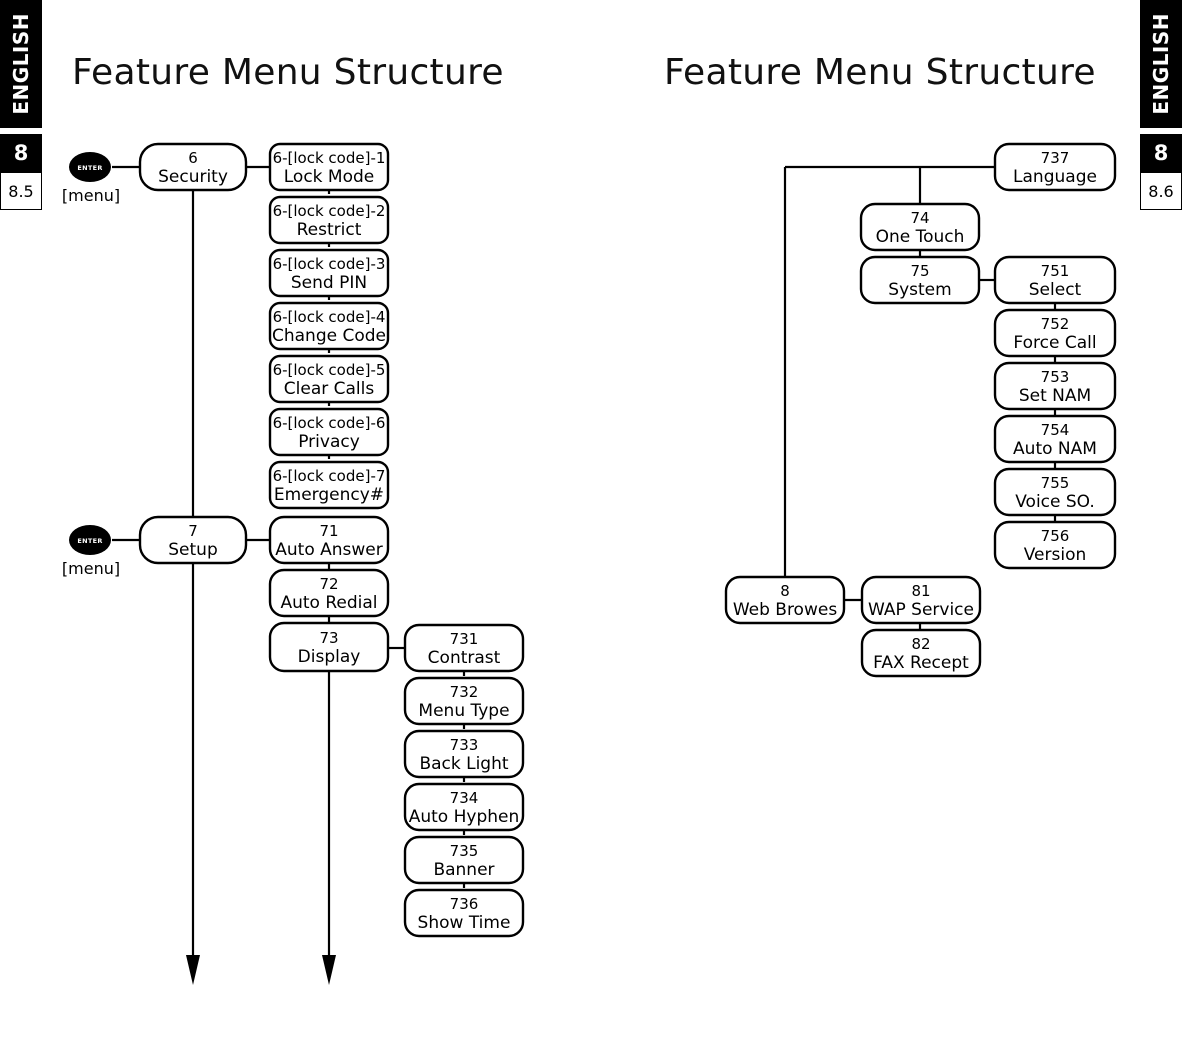 This screenshot has height=1046, width=1182. What do you see at coordinates (1055, 377) in the screenshot?
I see `node-code: 753` at bounding box center [1055, 377].